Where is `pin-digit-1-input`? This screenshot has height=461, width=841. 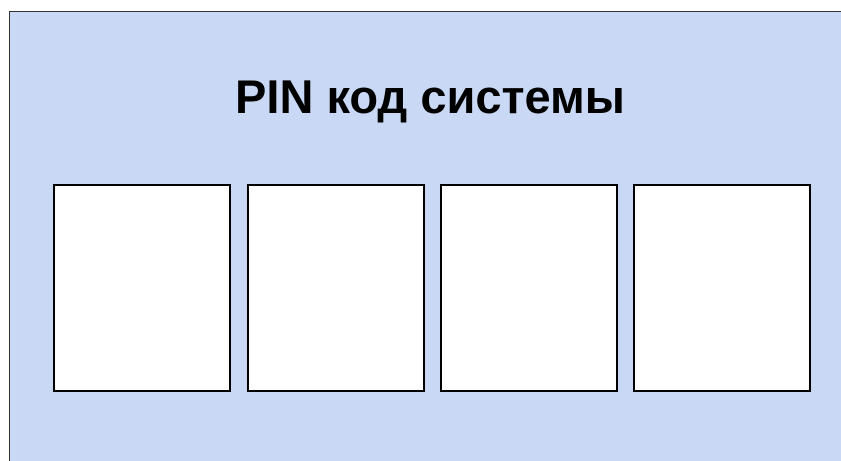
pin-digit-1-input is located at coordinates (142, 288).